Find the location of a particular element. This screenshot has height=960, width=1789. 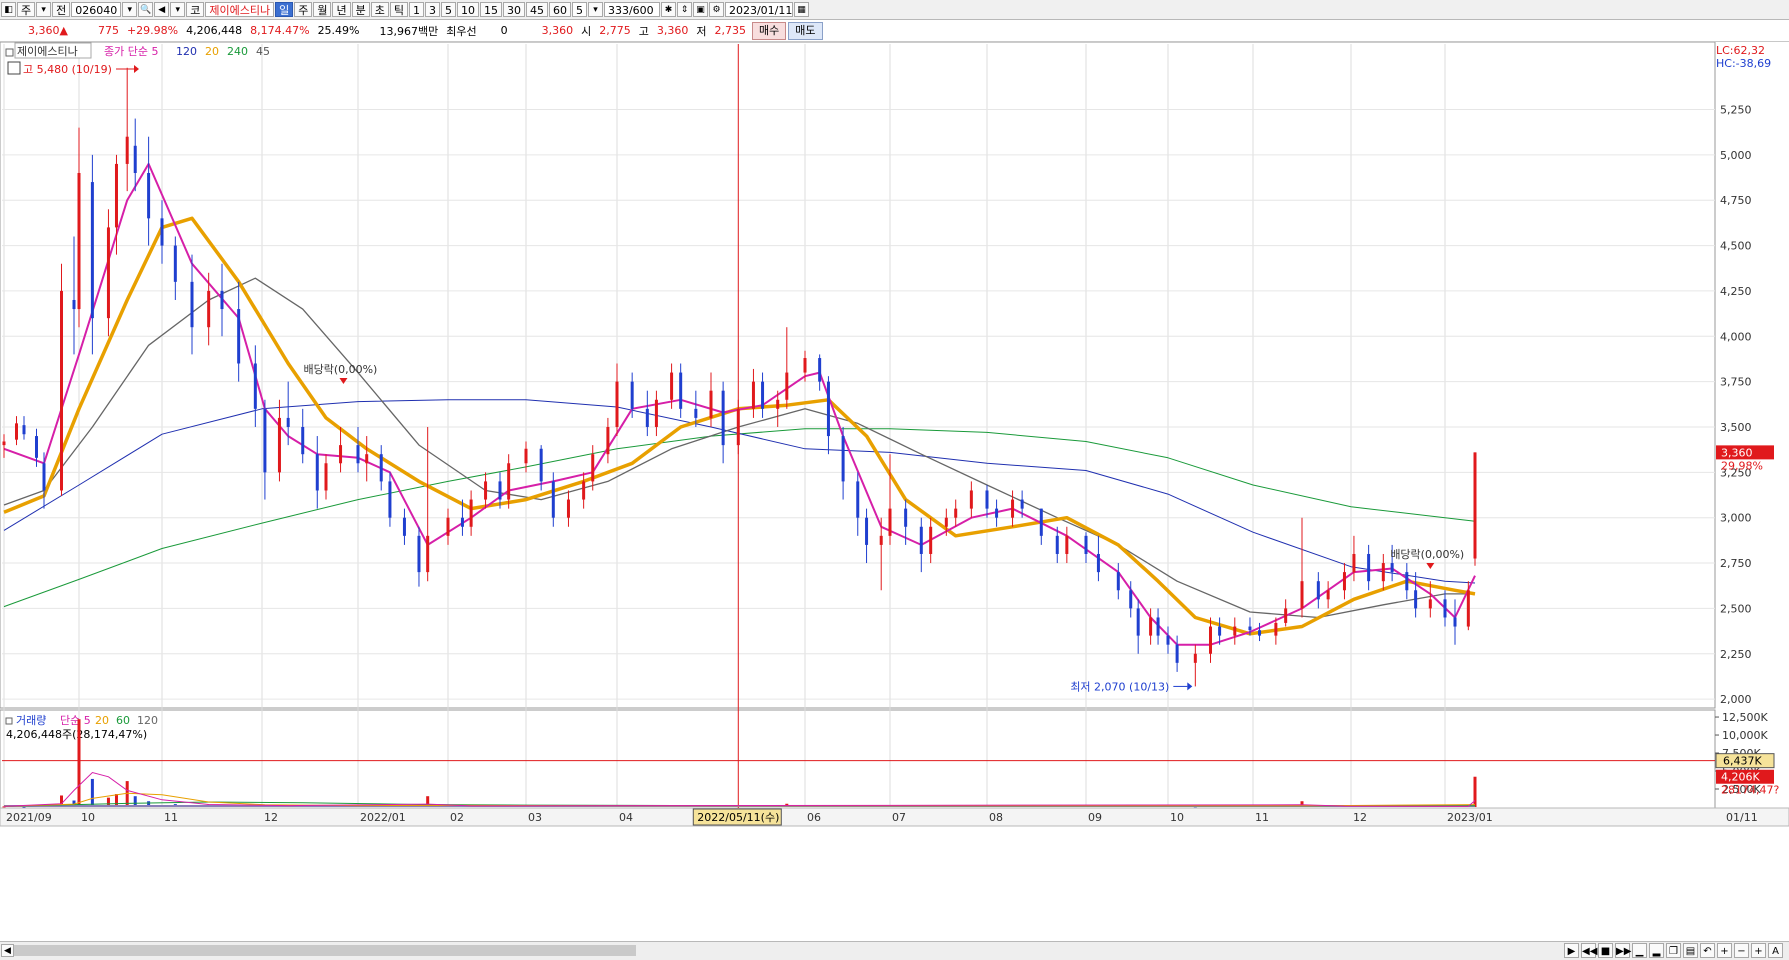

interval-45: 45 is located at coordinates (536, 9).